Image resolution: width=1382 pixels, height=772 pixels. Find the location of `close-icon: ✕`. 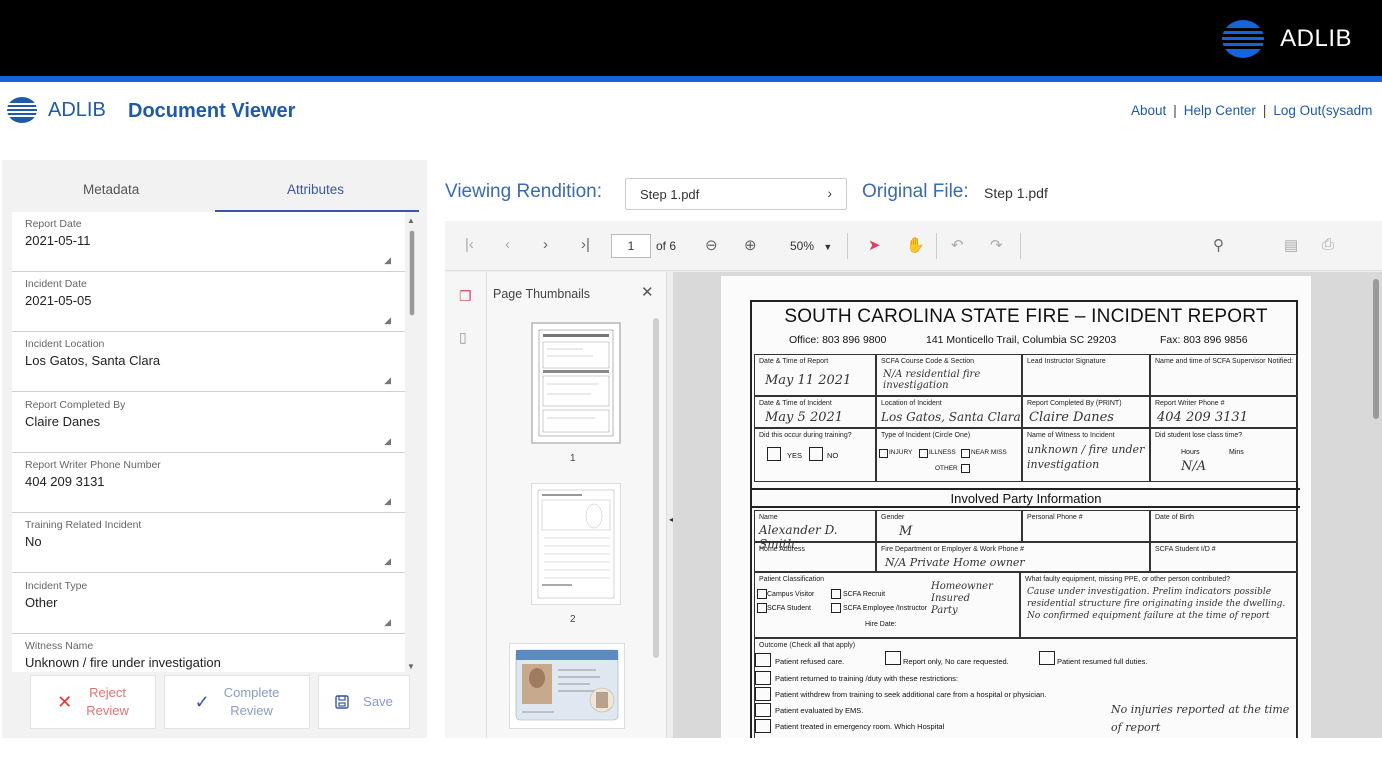

close-icon: ✕ is located at coordinates (647, 292).